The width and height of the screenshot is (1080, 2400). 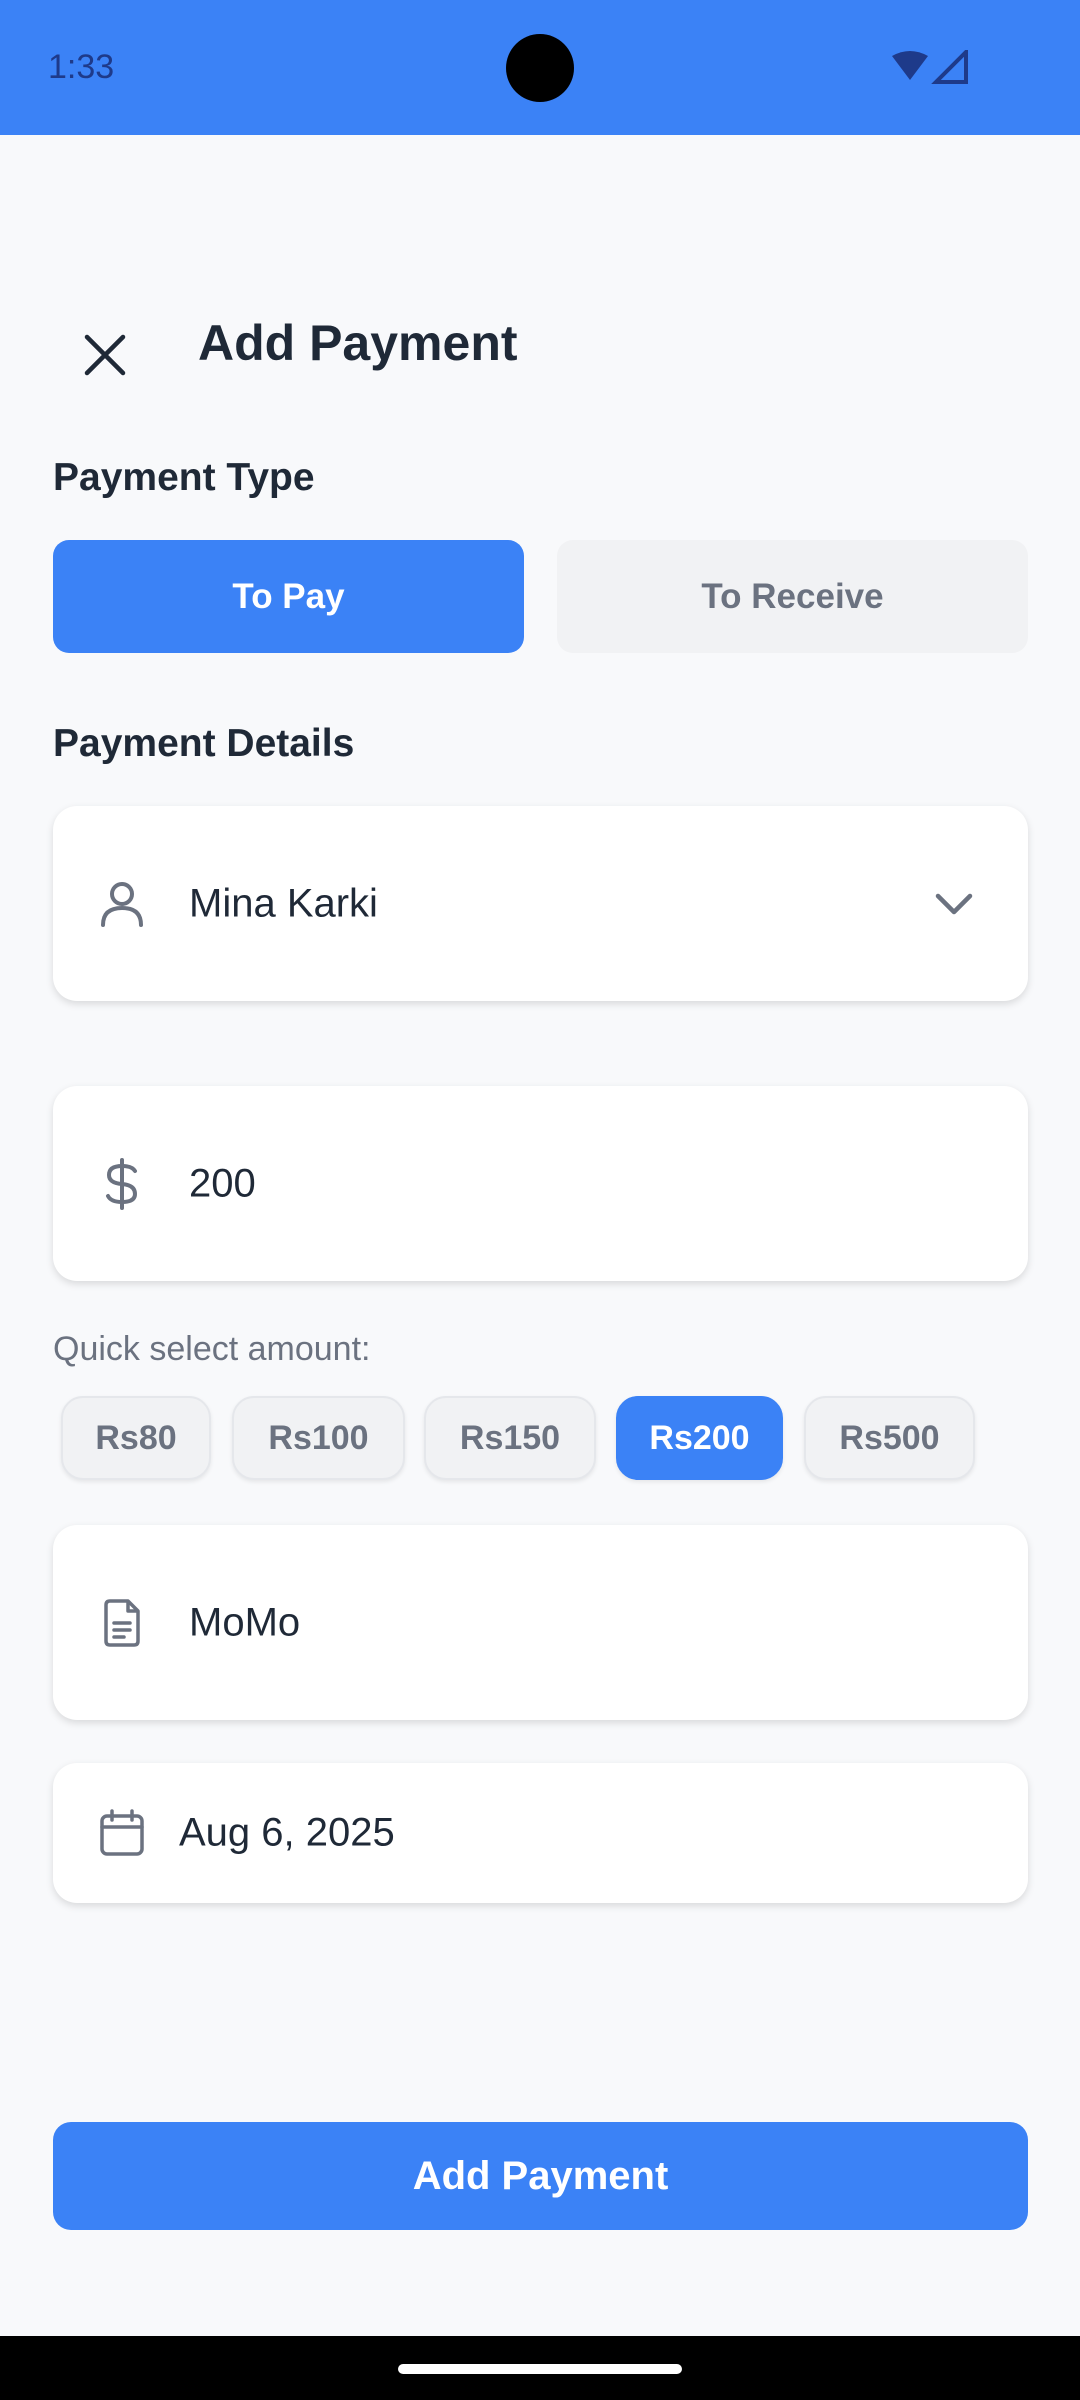 What do you see at coordinates (81, 67) in the screenshot?
I see `status-time: 1:33` at bounding box center [81, 67].